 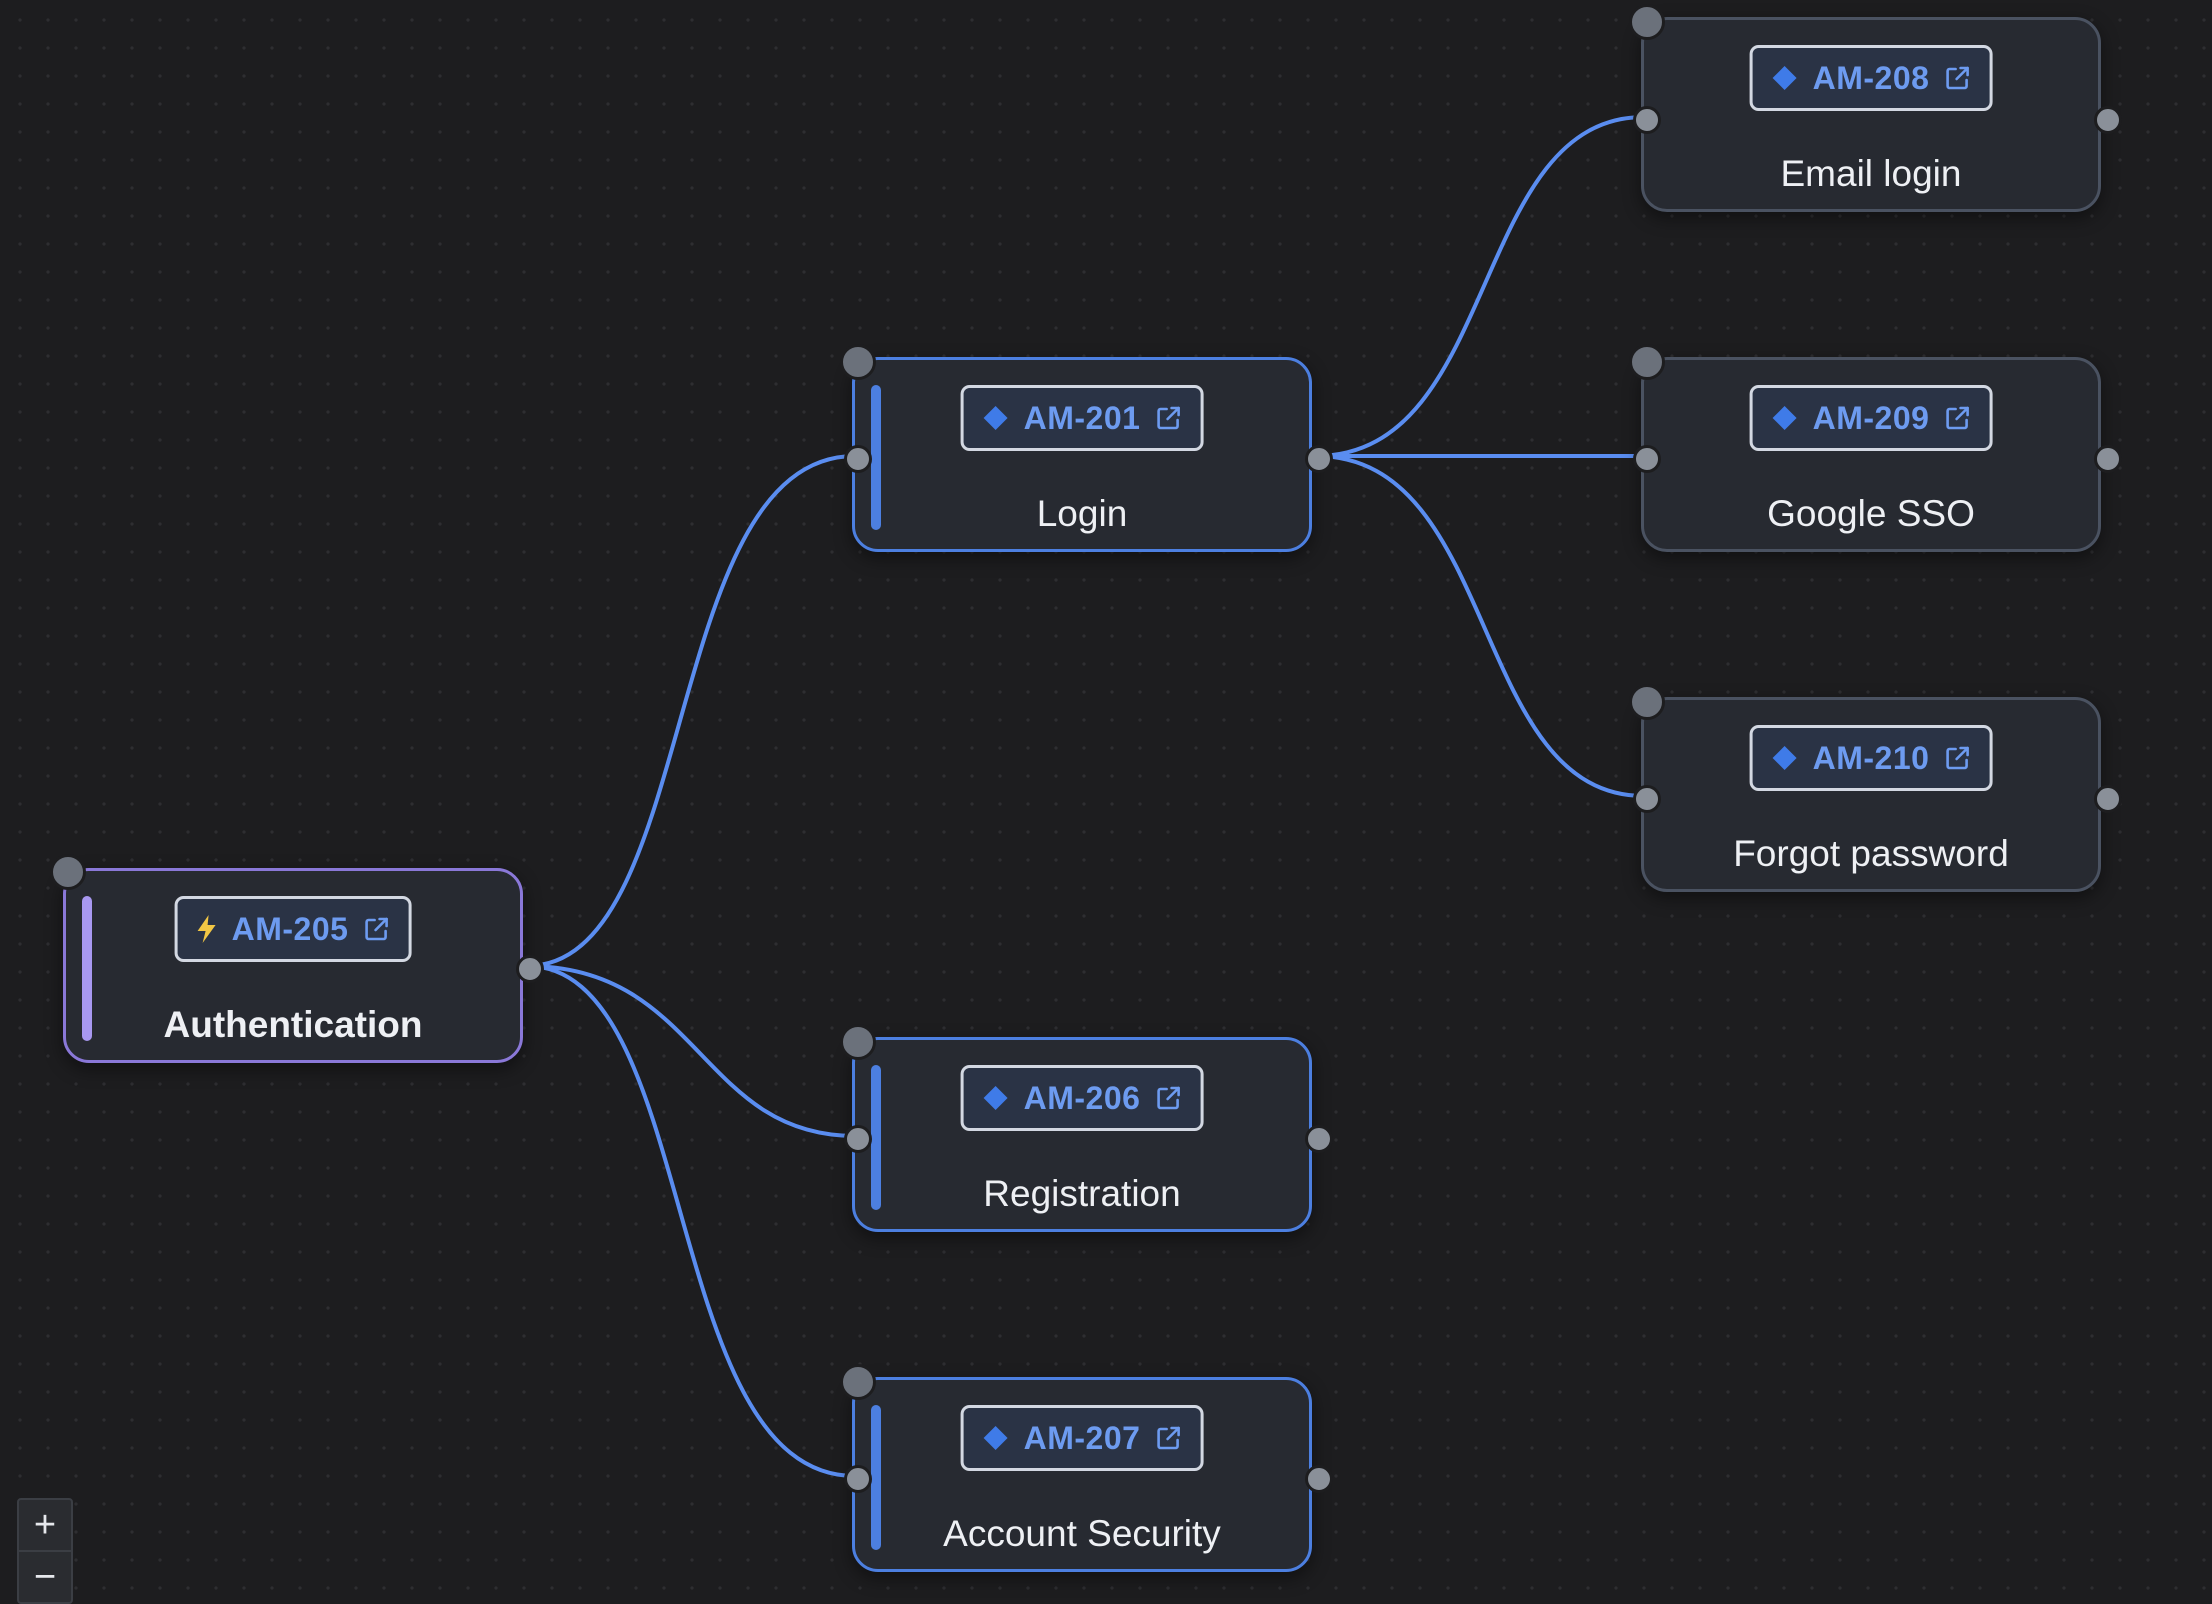 I want to click on node-am-201: AM-201 Login, so click(x=1082, y=454).